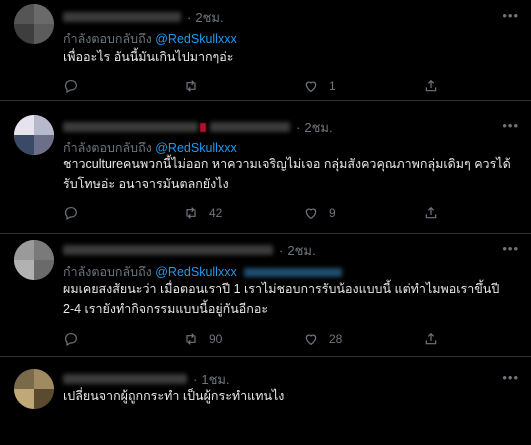  What do you see at coordinates (332, 213) in the screenshot?
I see `like-count: 9` at bounding box center [332, 213].